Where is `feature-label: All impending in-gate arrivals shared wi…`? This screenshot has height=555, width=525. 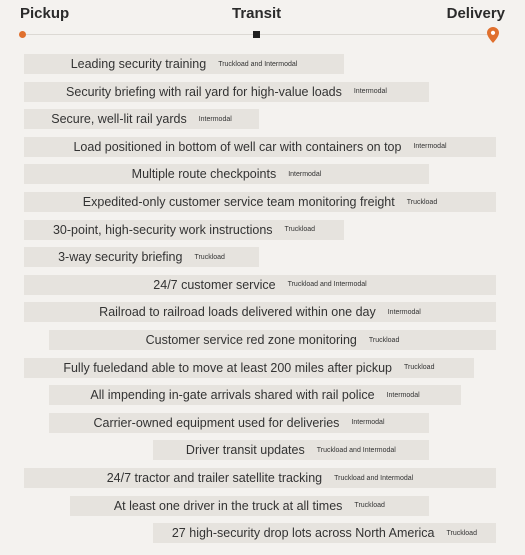 feature-label: All impending in-gate arrivals shared wi… is located at coordinates (232, 395).